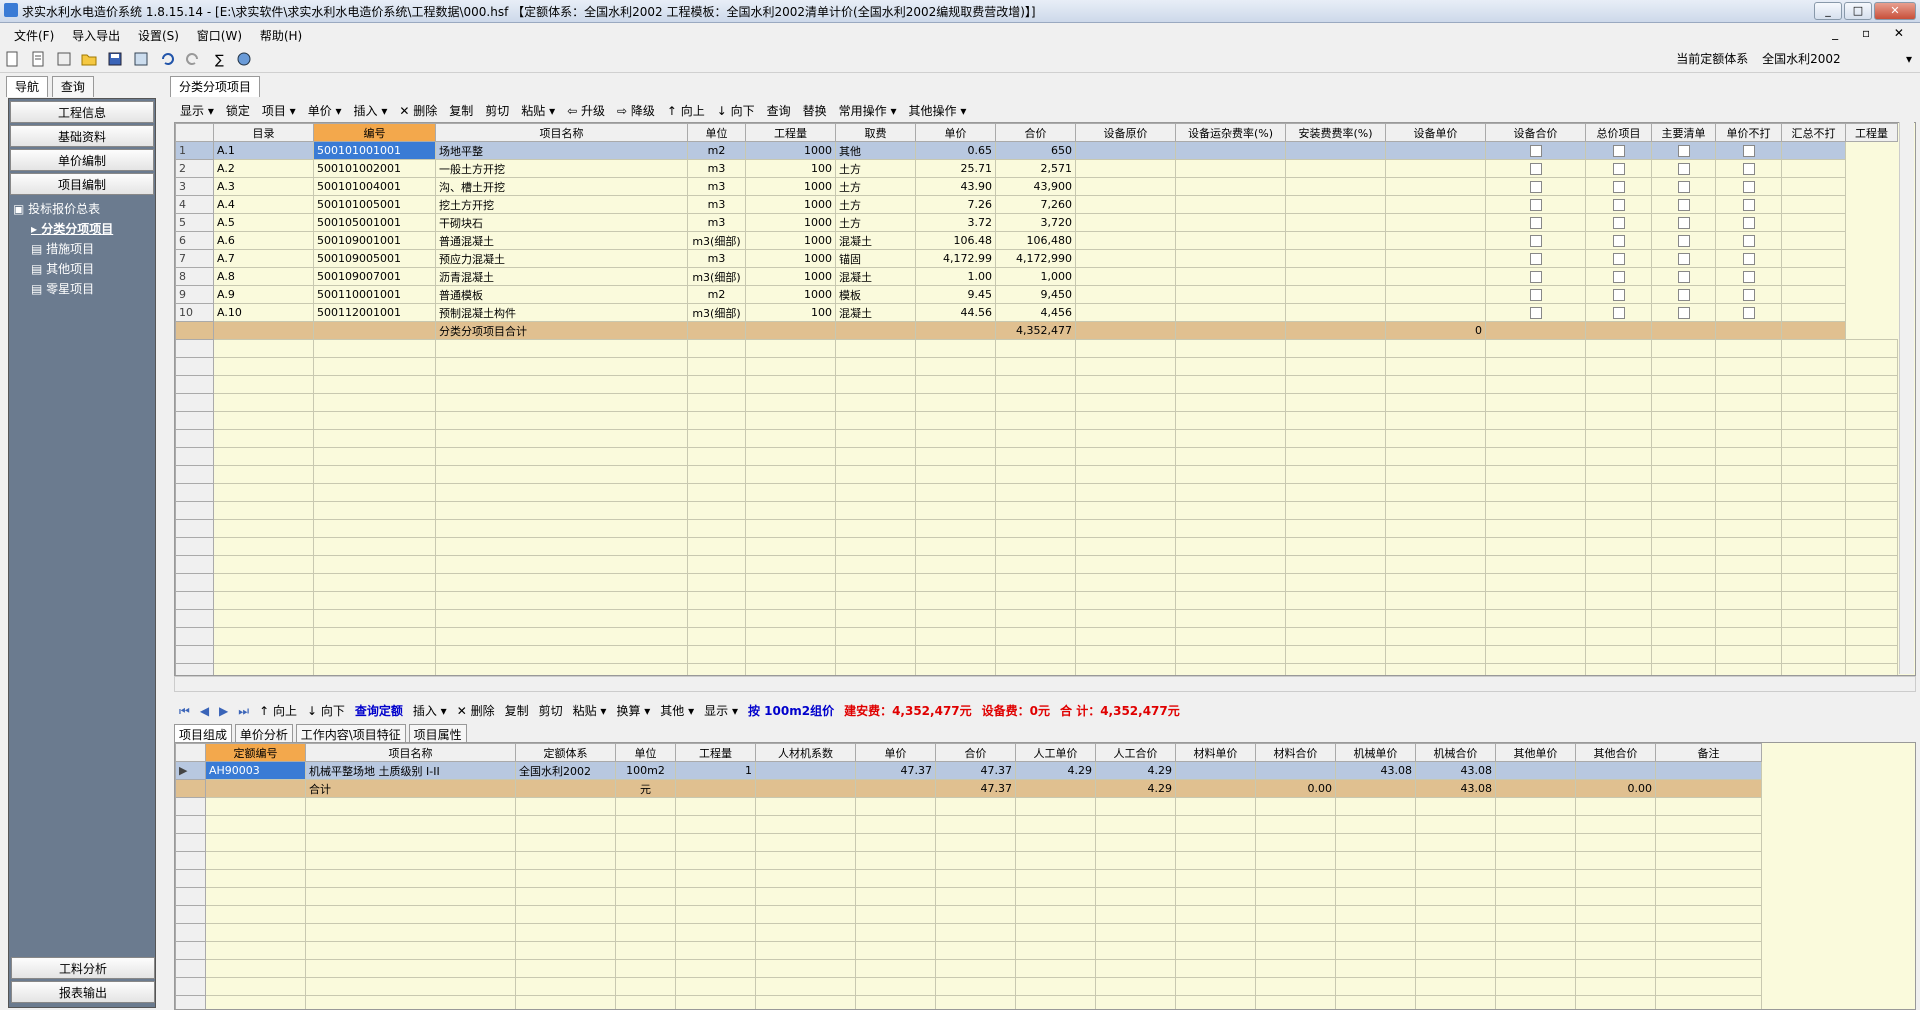 This screenshot has height=1010, width=1920. What do you see at coordinates (1748, 132) in the screenshot?
I see `column-header: 单价不打` at bounding box center [1748, 132].